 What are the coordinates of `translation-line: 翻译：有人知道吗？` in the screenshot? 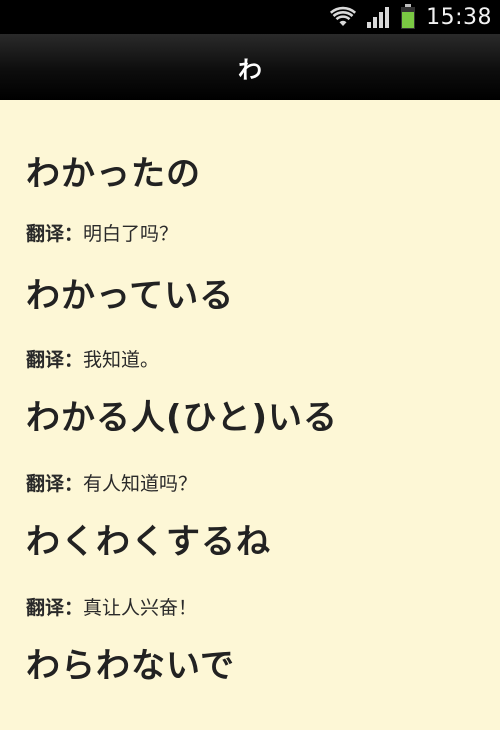 It's located at (253, 484).